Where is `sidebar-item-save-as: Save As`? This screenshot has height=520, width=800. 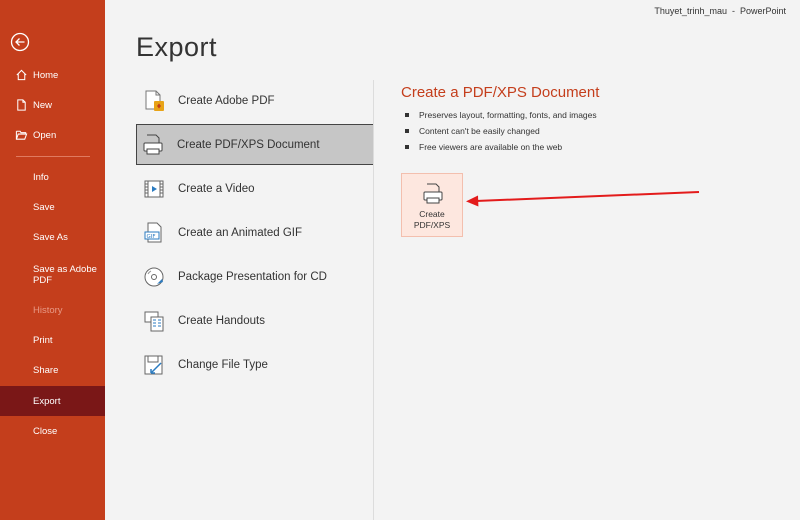
sidebar-item-save-as: Save As is located at coordinates (52, 237).